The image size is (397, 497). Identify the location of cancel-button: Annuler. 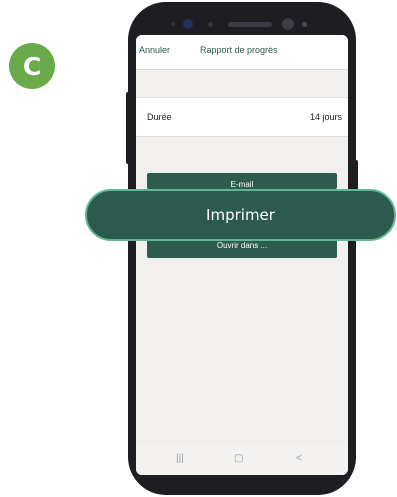
(154, 50).